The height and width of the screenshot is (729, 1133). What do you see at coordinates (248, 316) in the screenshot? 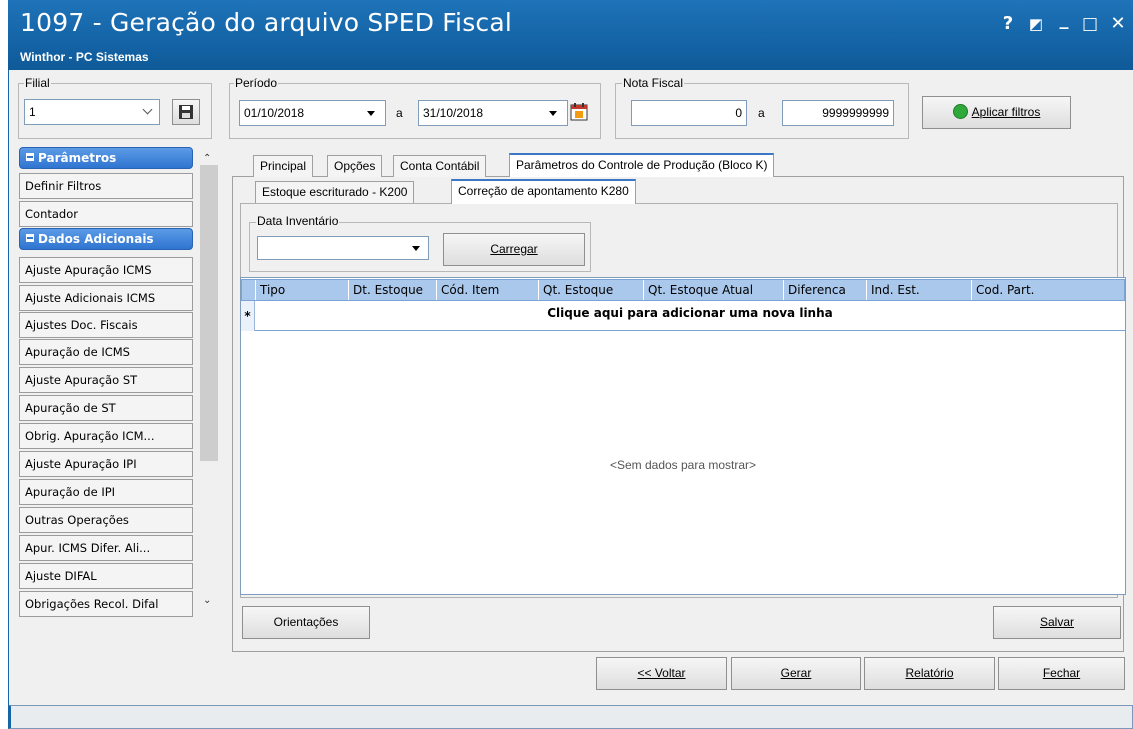
I see `new-row-marker: *` at bounding box center [248, 316].